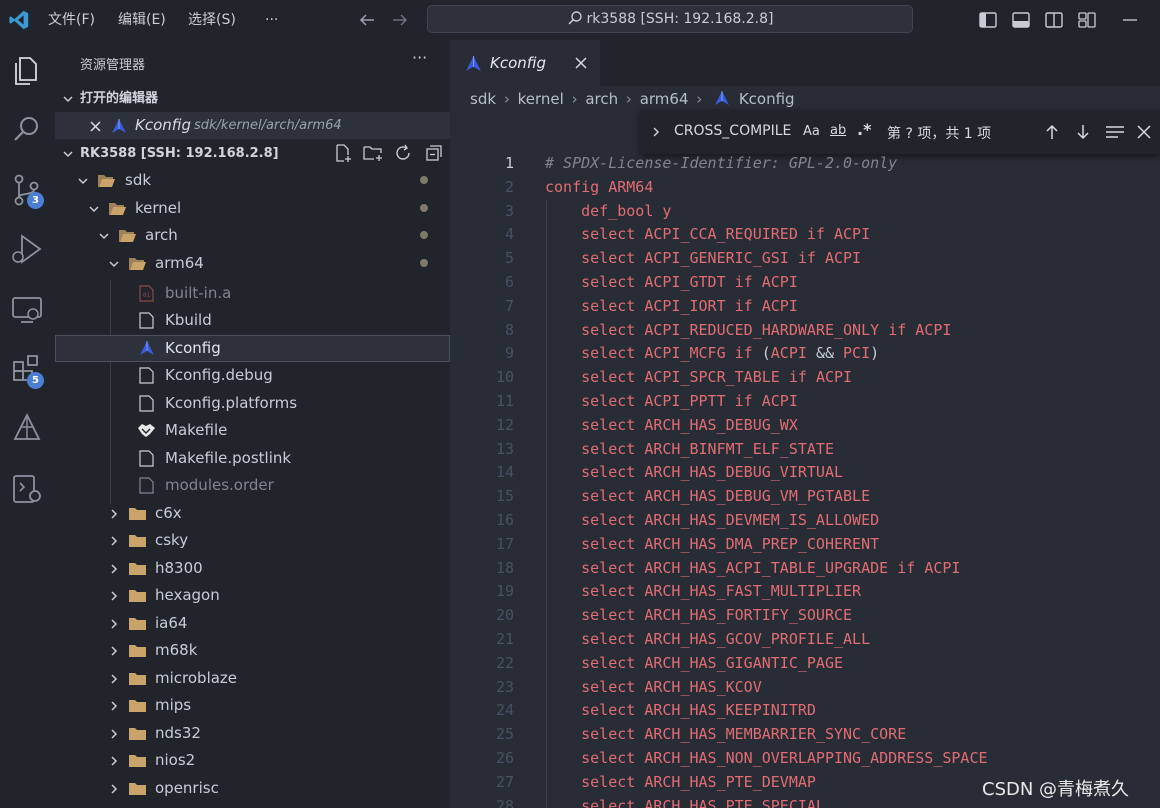  What do you see at coordinates (525, 63) in the screenshot?
I see `tab-kconfig: Kconfig` at bounding box center [525, 63].